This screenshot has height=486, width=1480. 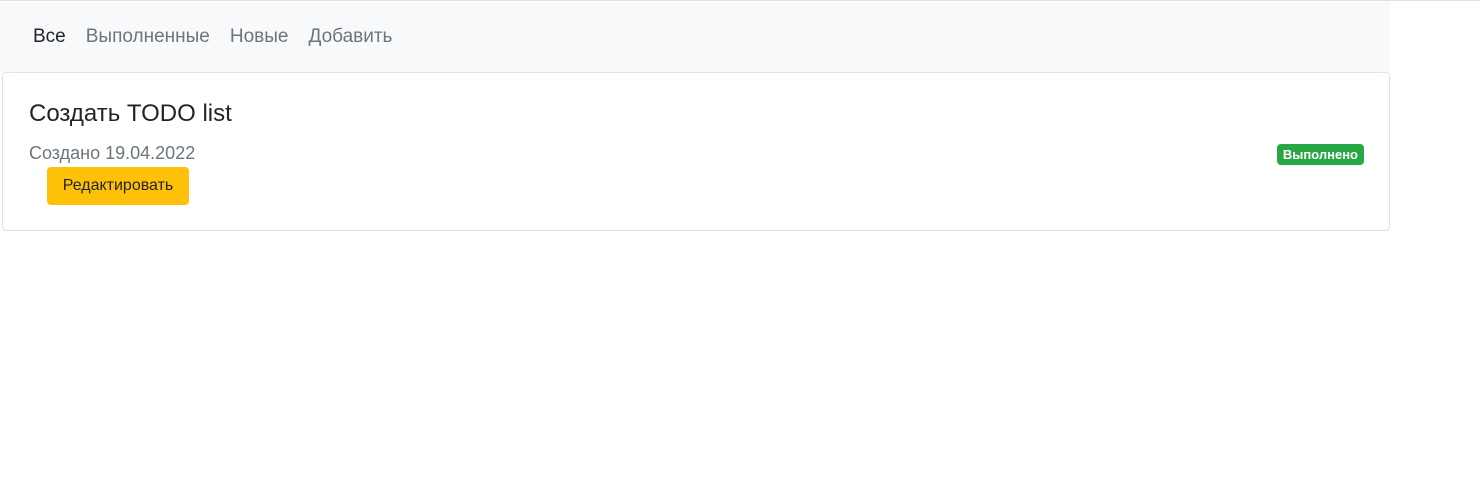 I want to click on task-title: Создать TODO list, so click(x=130, y=113).